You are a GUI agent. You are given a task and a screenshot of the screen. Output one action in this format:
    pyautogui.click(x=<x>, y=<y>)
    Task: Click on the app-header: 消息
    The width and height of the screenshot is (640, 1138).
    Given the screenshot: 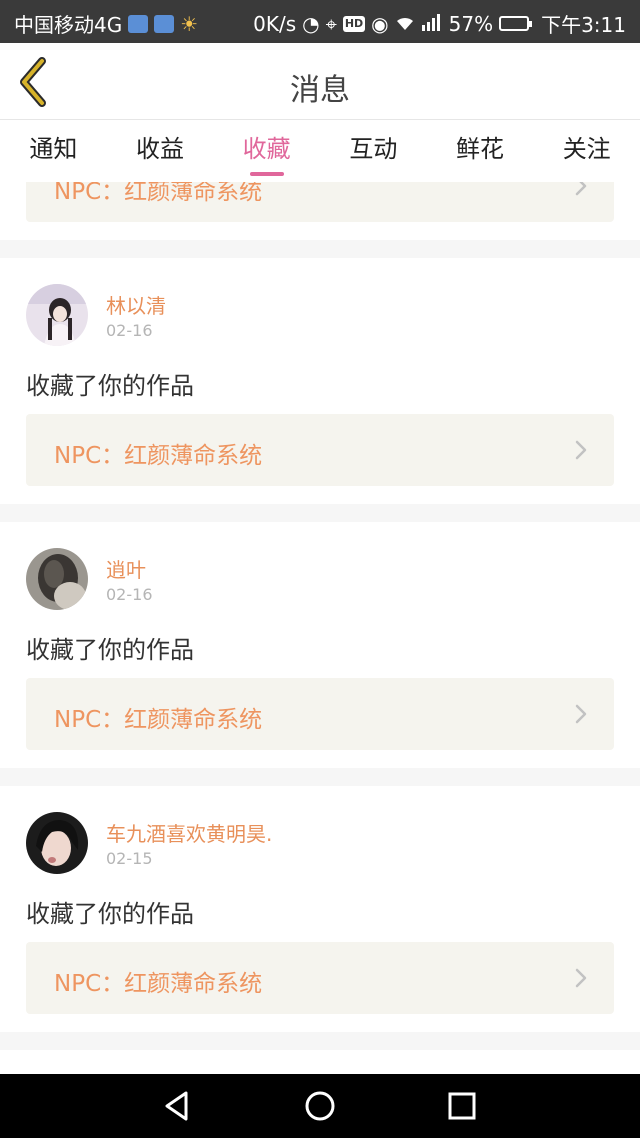 What is the action you would take?
    pyautogui.click(x=320, y=81)
    